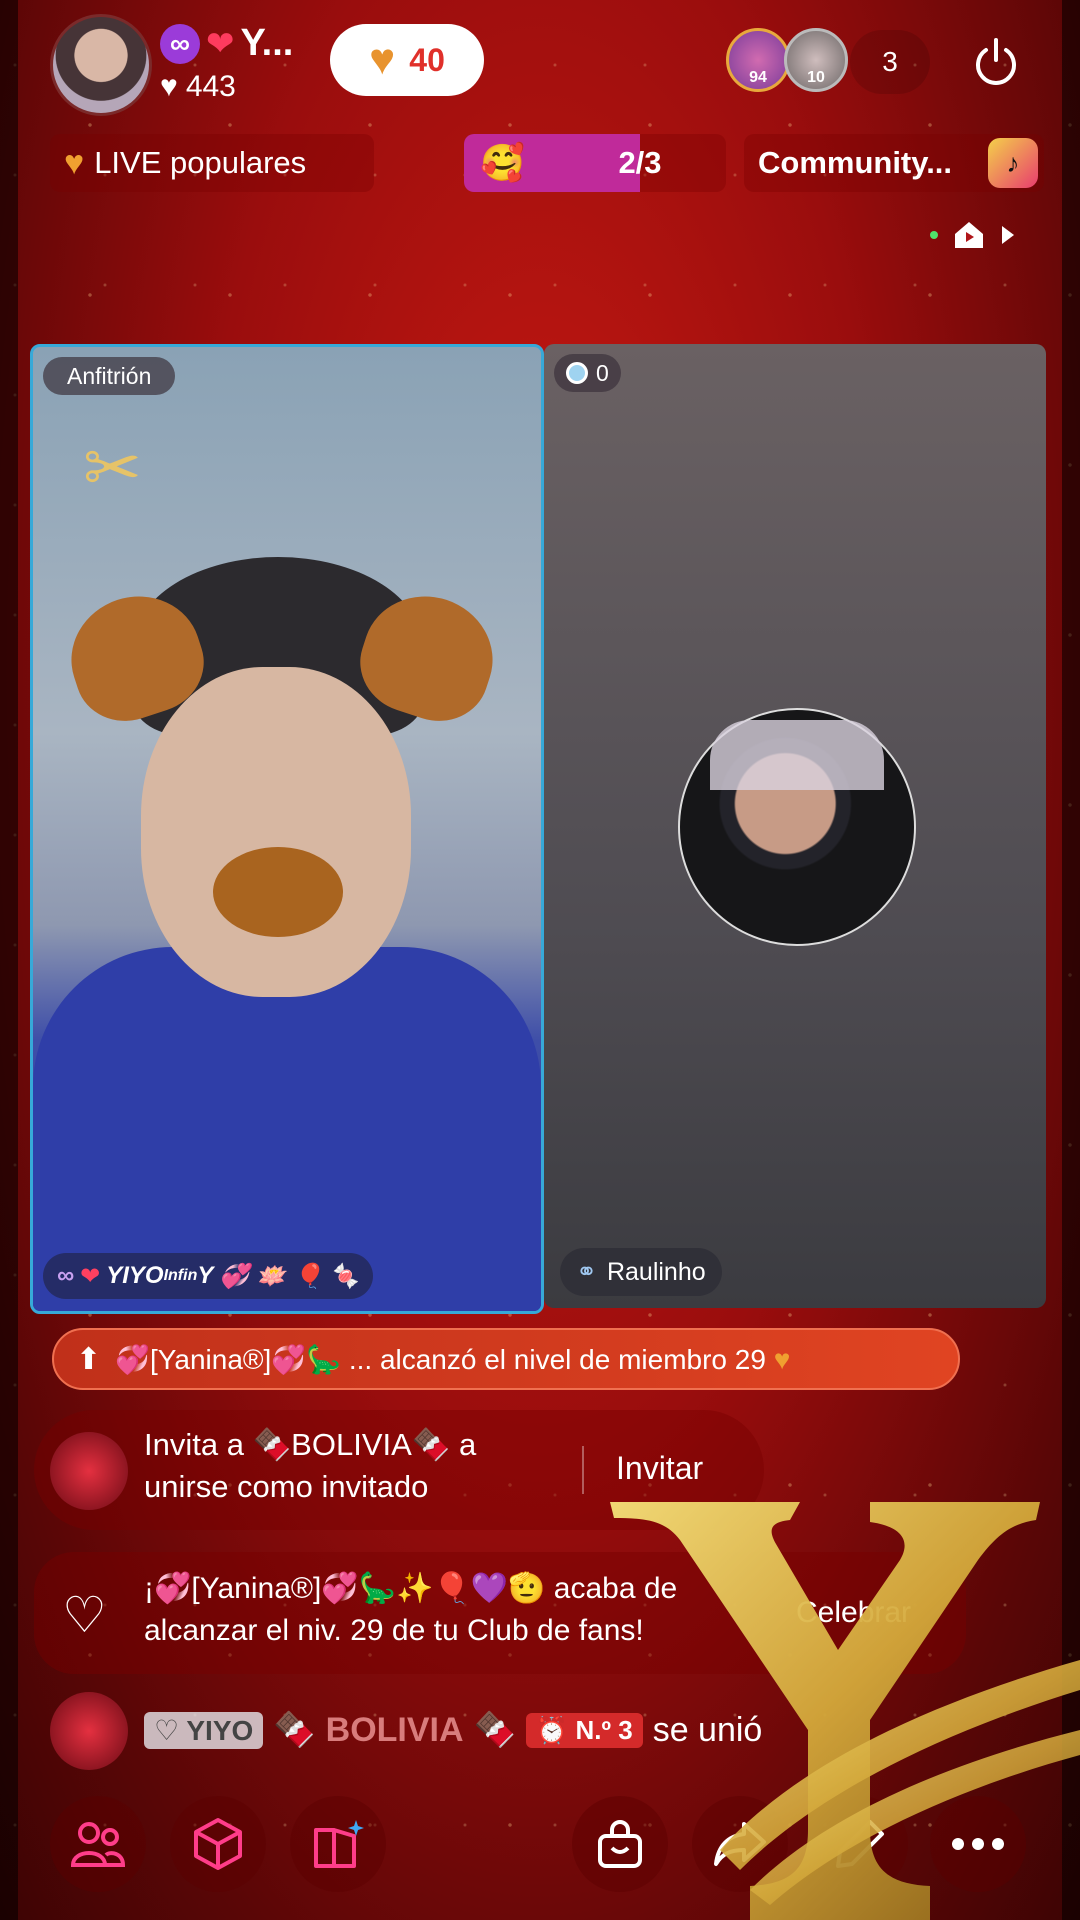 This screenshot has width=1080, height=1920. I want to click on cube-icon, so click(218, 1844).